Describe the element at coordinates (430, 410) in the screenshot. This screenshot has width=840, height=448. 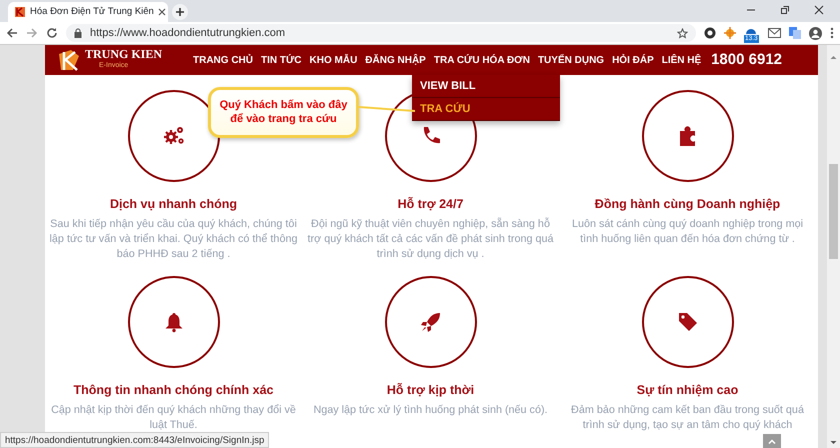
I see `feature-text: Ngay lập tức xử lý tình huống phát sinh (nếu có).` at that location.